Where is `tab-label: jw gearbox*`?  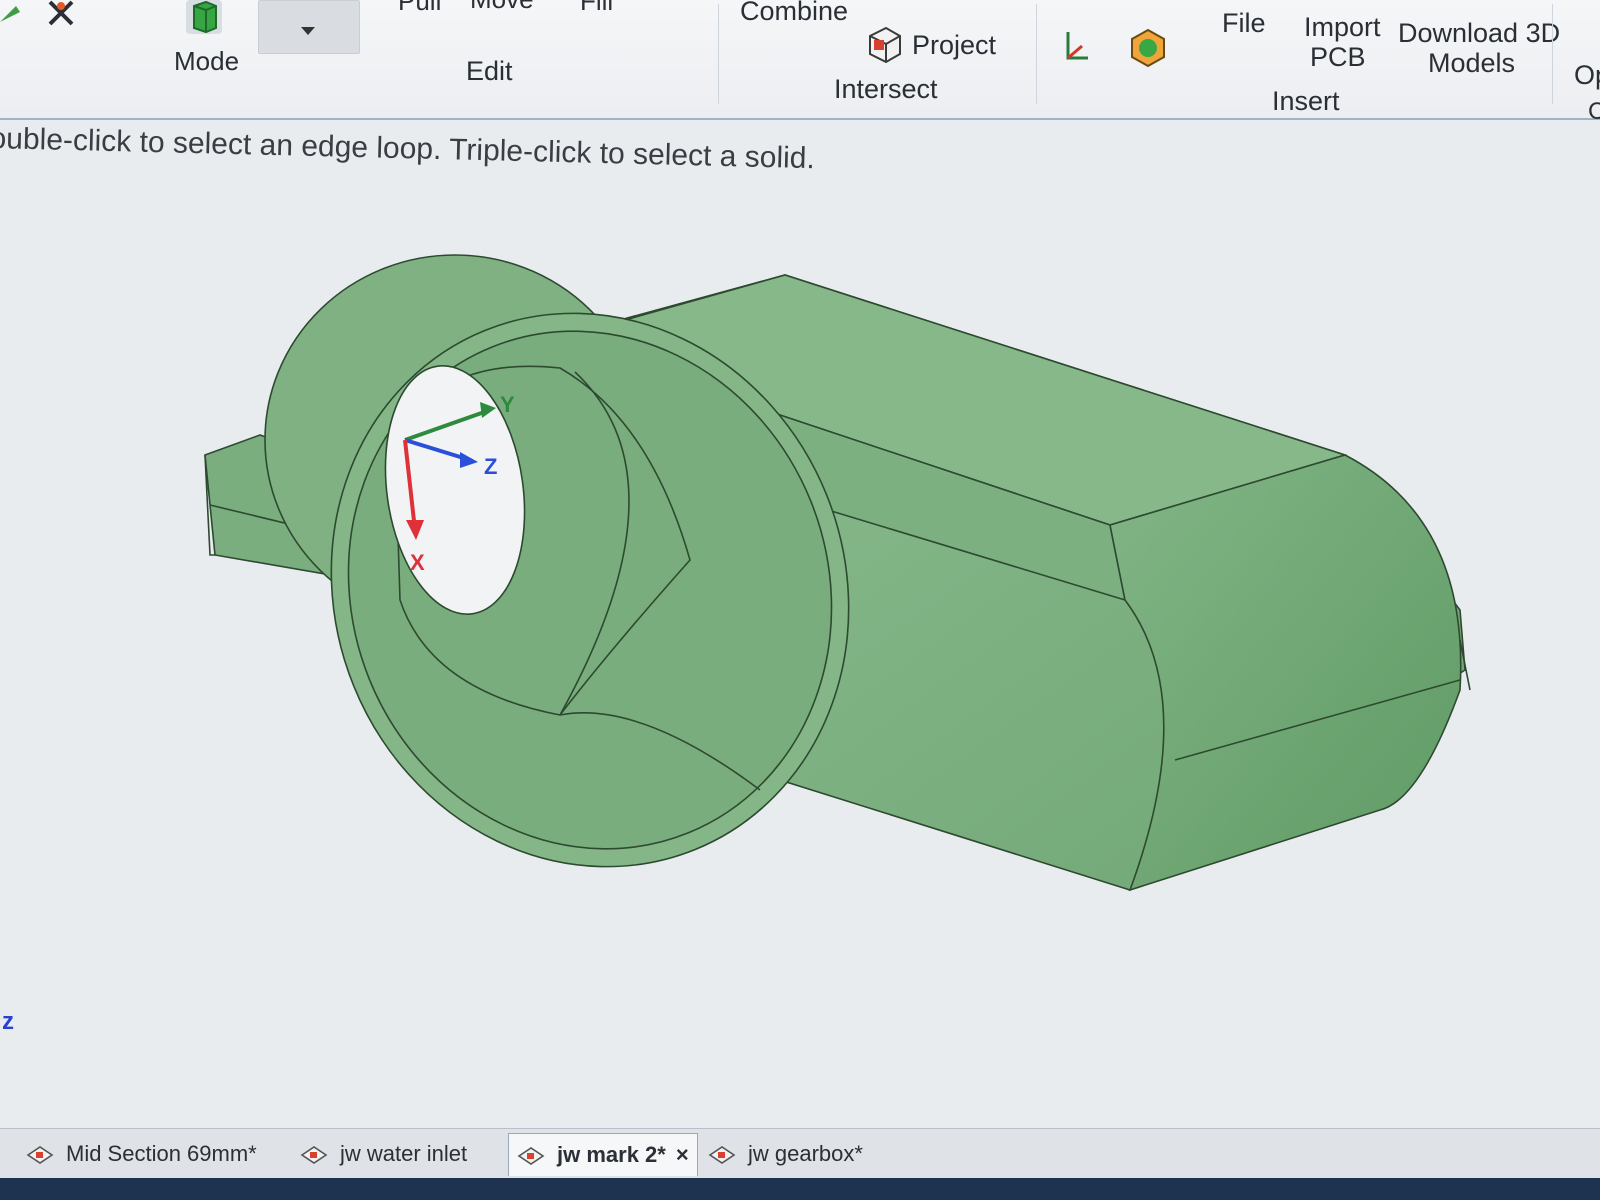 tab-label: jw gearbox* is located at coordinates (805, 1153).